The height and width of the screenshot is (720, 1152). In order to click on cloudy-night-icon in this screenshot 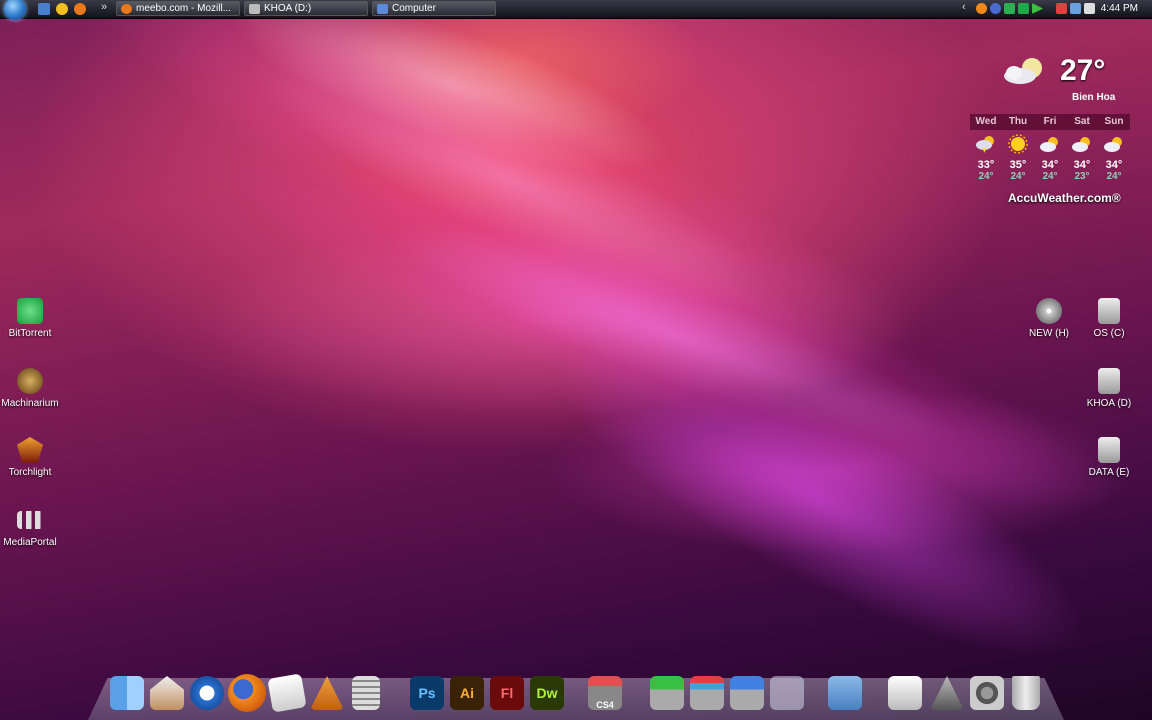, I will do `click(1023, 71)`.